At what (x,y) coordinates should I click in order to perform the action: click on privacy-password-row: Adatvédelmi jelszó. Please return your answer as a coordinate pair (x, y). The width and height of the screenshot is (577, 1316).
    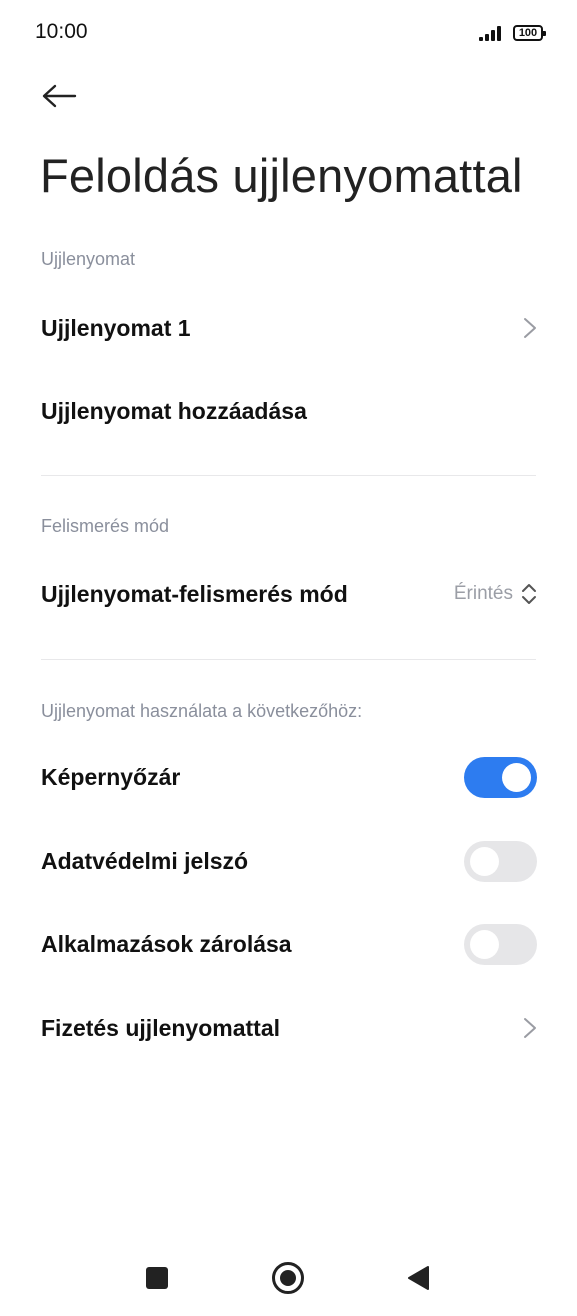
    Looking at the image, I should click on (288, 861).